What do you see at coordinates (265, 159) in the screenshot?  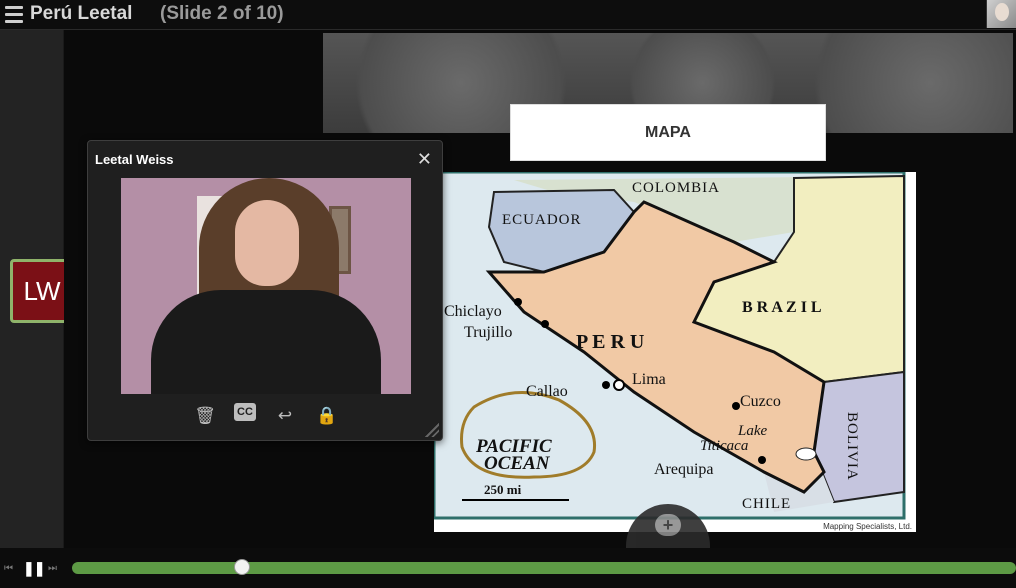 I see `popup-header: Leetal Weiss ✕` at bounding box center [265, 159].